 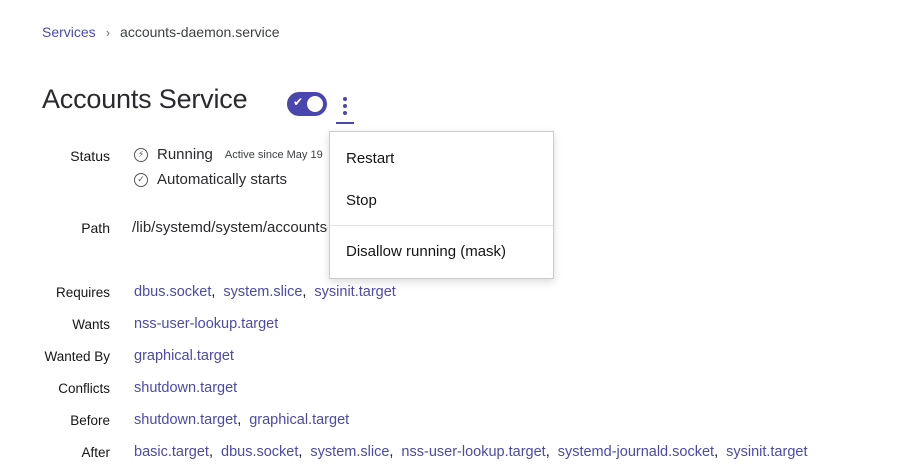 What do you see at coordinates (370, 158) in the screenshot?
I see `menu-item-restart: Restart` at bounding box center [370, 158].